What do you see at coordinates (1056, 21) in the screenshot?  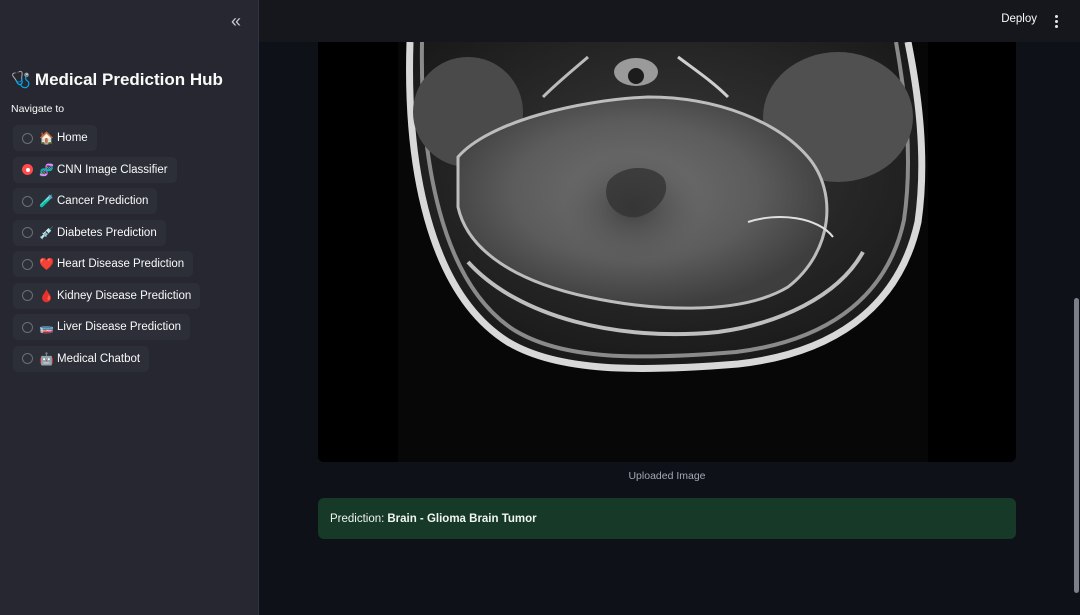 I see `more-vertical-icon` at bounding box center [1056, 21].